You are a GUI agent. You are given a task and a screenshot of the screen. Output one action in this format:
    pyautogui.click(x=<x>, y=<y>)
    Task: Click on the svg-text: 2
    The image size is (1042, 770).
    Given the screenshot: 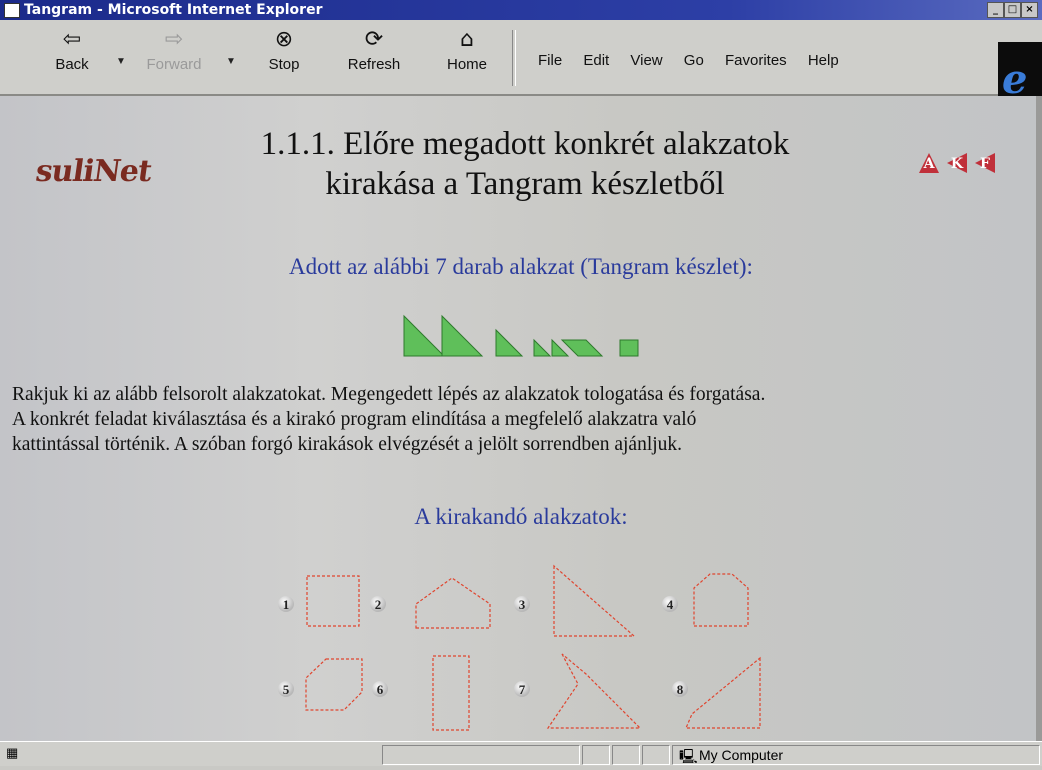 What is the action you would take?
    pyautogui.click(x=378, y=604)
    